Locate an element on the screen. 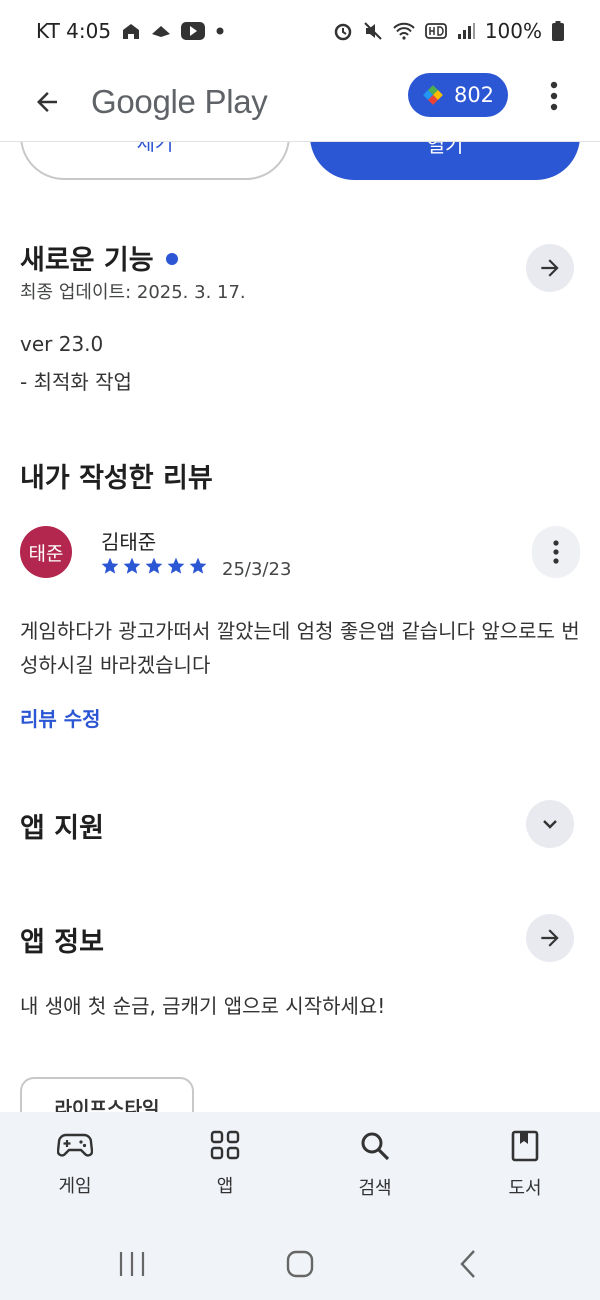 The image size is (600, 1300). review-options-button is located at coordinates (556, 552).